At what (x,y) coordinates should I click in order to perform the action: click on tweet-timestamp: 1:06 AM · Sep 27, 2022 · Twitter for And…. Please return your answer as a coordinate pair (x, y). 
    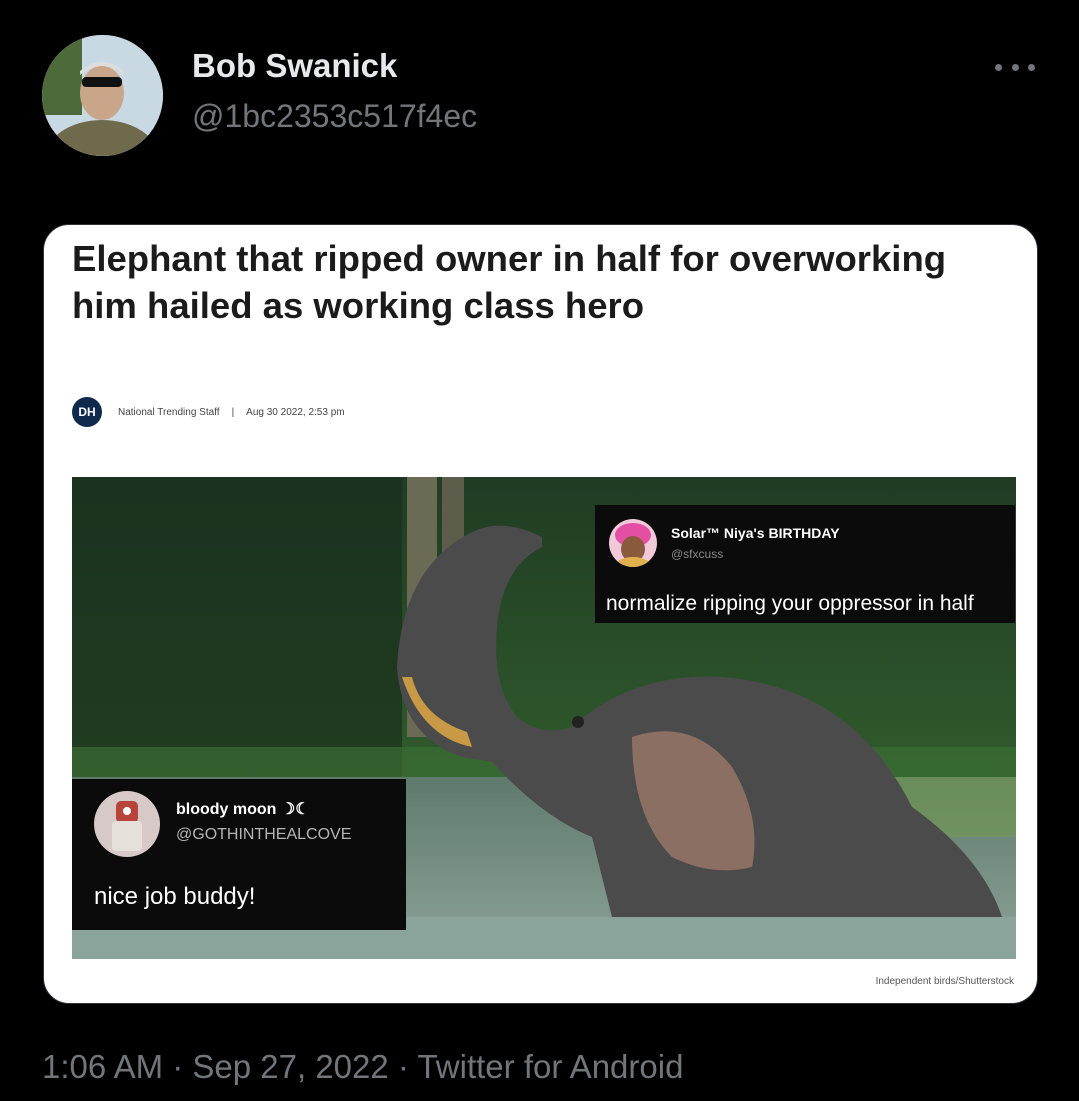
    Looking at the image, I should click on (362, 1067).